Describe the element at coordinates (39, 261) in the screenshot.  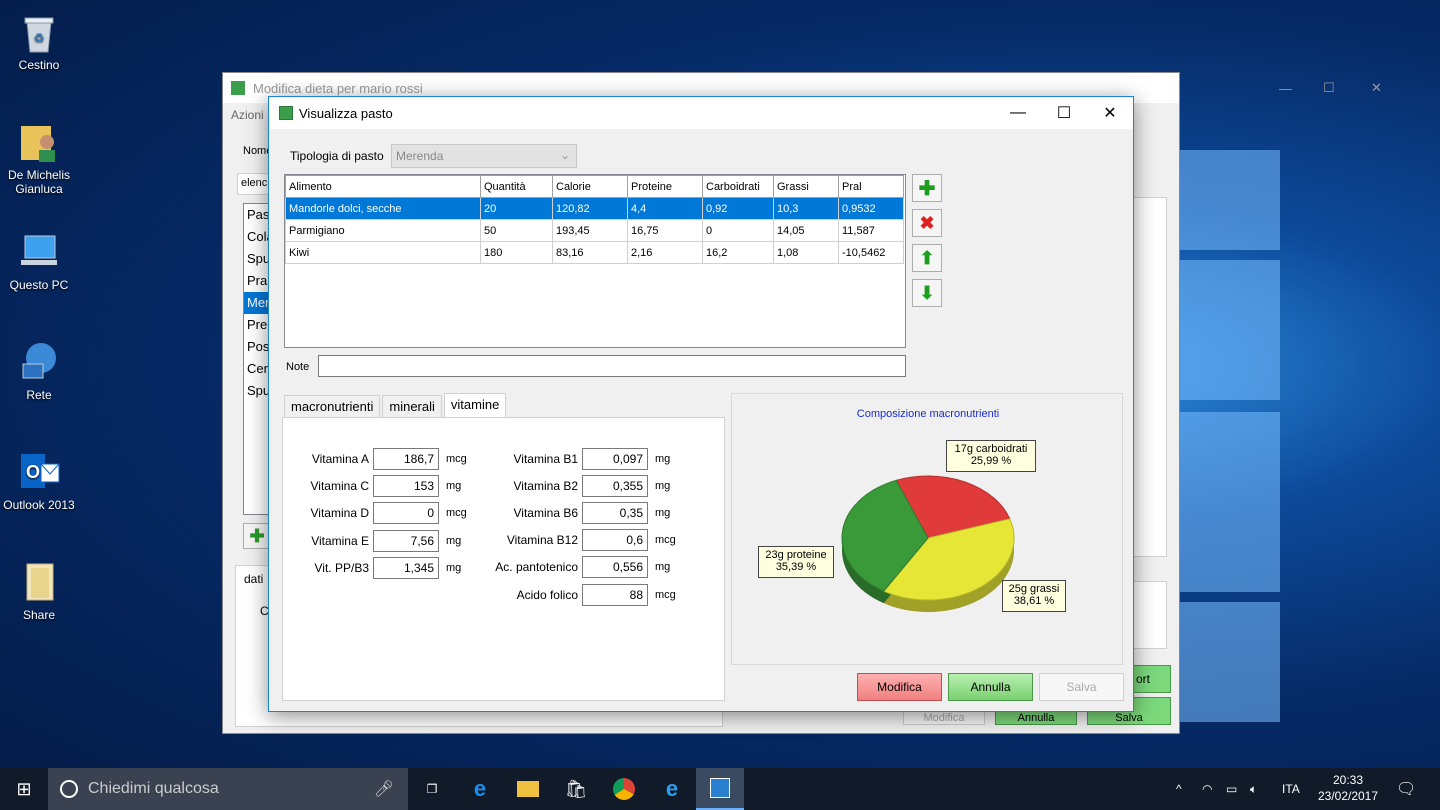
I see `desktop-icon-questo-pc: Questo PC` at that location.